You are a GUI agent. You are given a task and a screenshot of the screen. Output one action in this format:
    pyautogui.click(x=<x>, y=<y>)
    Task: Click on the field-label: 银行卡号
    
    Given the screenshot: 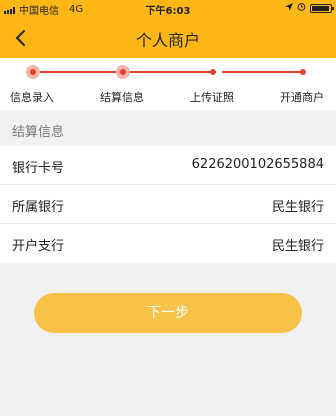 What is the action you would take?
    pyautogui.click(x=38, y=168)
    